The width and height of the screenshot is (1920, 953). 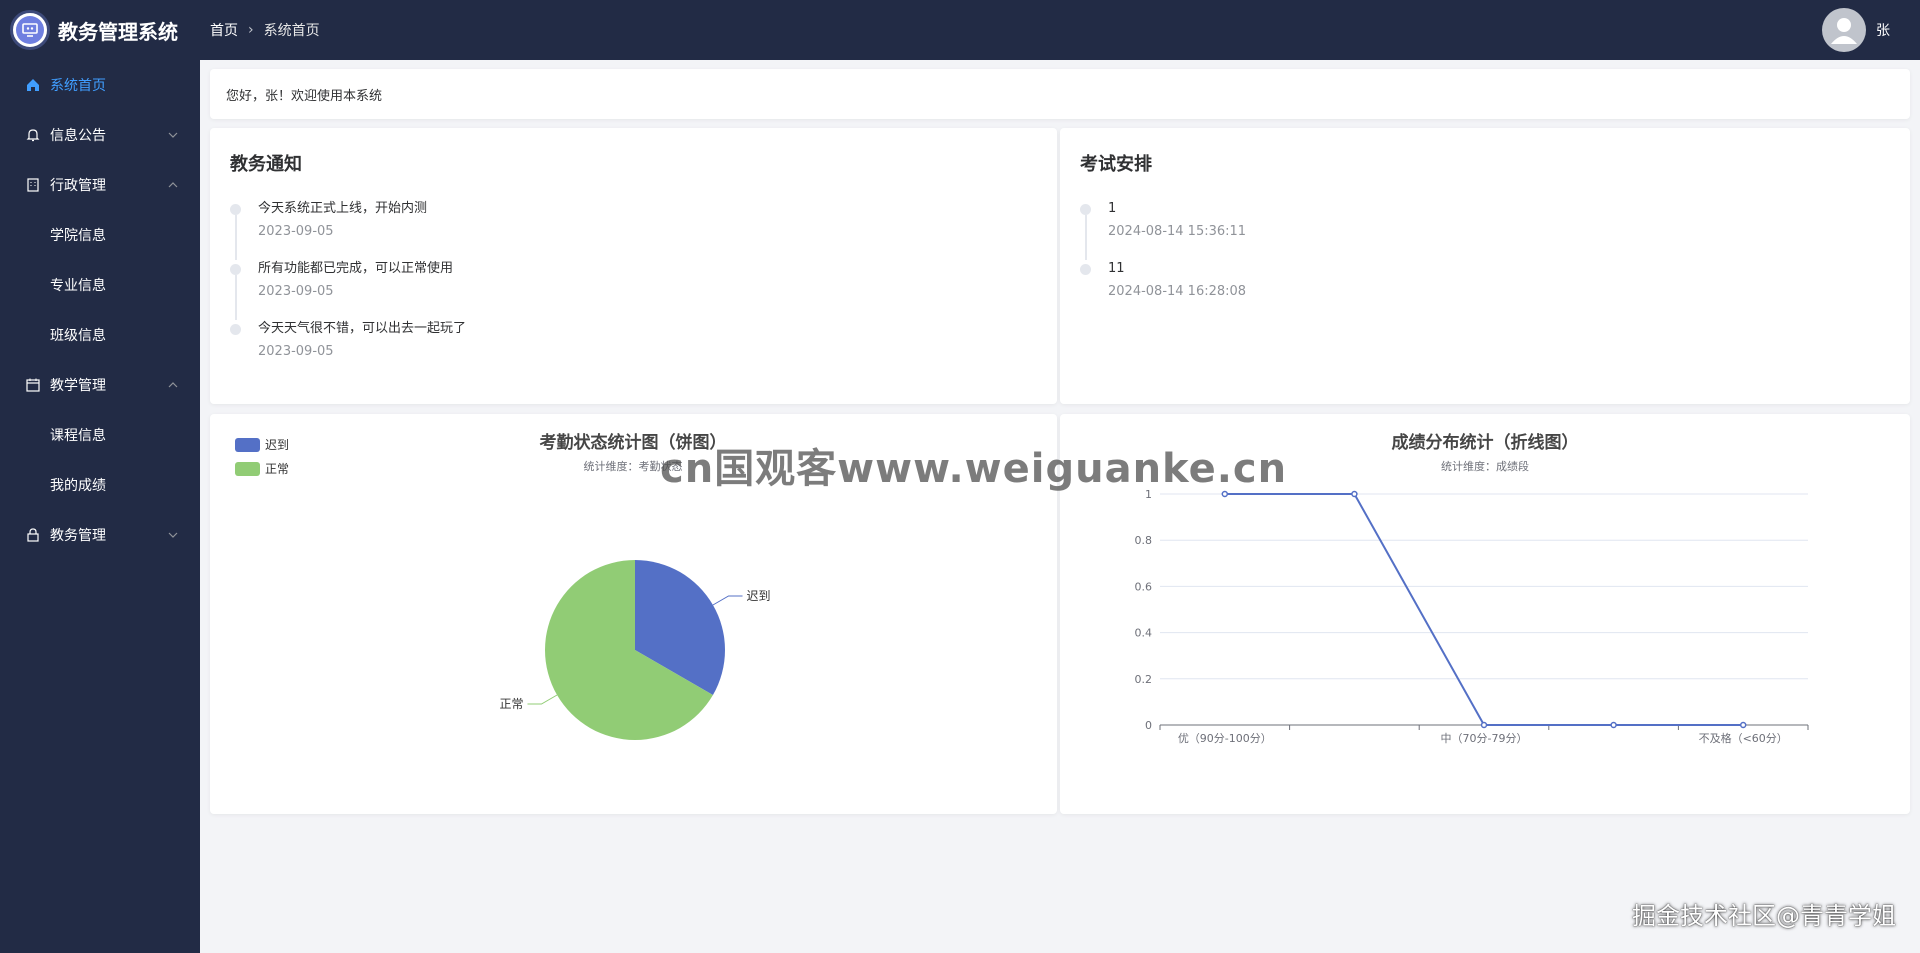 What do you see at coordinates (33, 385) in the screenshot?
I see `calendar-icon` at bounding box center [33, 385].